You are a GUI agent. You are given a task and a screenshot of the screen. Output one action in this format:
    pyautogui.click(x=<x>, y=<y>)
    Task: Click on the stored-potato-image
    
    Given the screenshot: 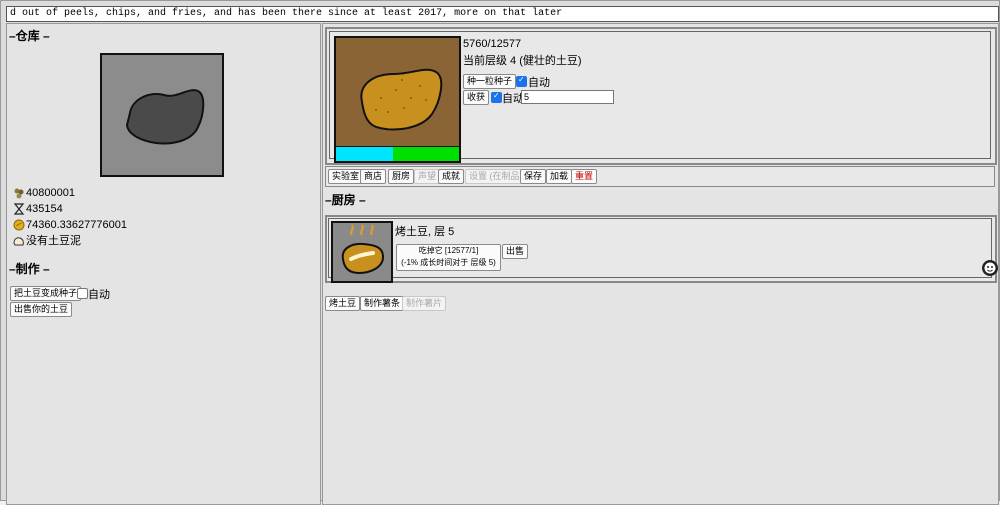 What is the action you would take?
    pyautogui.click(x=162, y=115)
    